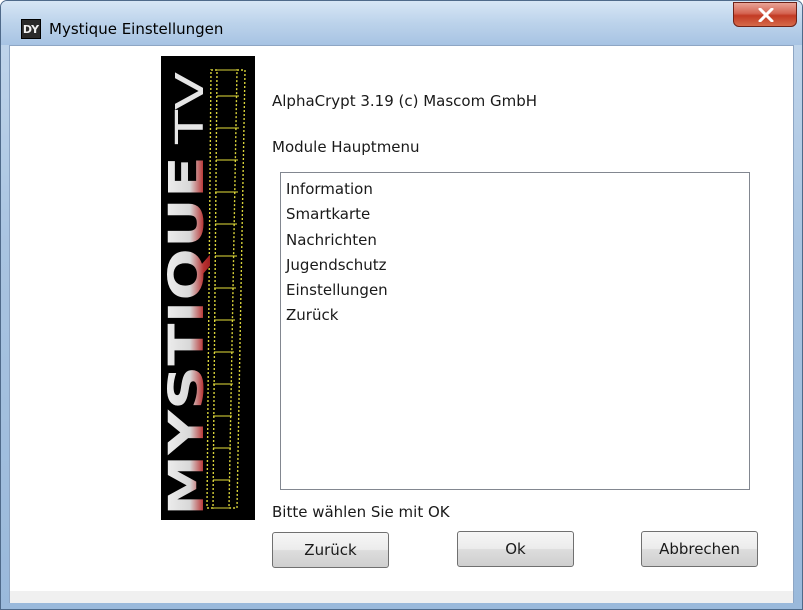  I want to click on menu-item-einstellungen: Einstellungen, so click(515, 290).